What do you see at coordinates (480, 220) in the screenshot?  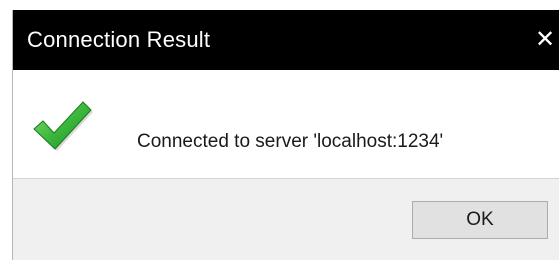 I see `ok-button: OK` at bounding box center [480, 220].